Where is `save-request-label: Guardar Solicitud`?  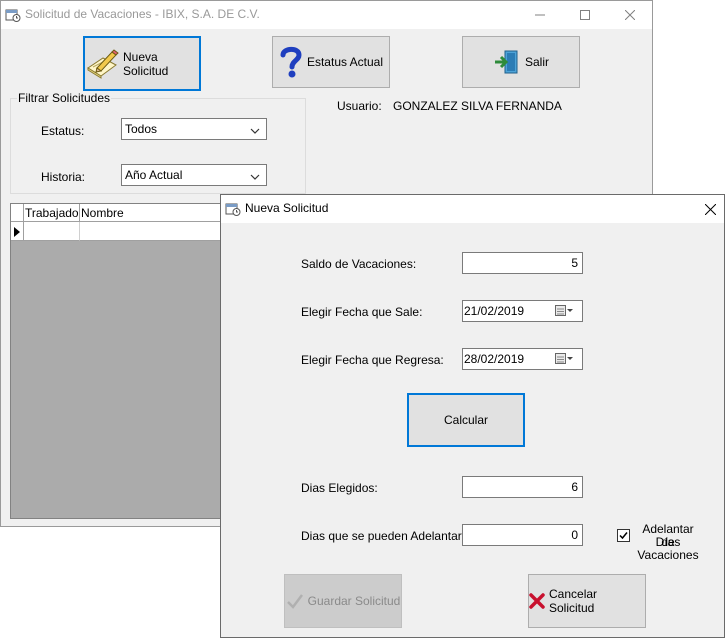
save-request-label: Guardar Solicitud is located at coordinates (354, 601).